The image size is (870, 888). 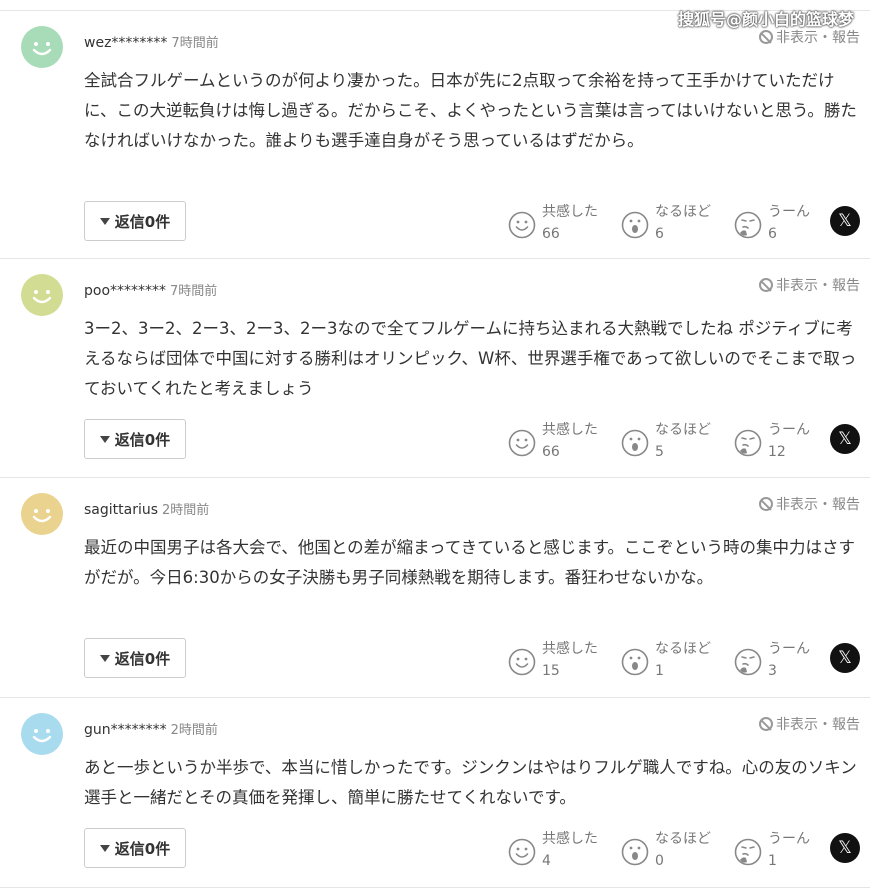 I want to click on comment-meta: gun******** 2時間前, so click(x=151, y=728).